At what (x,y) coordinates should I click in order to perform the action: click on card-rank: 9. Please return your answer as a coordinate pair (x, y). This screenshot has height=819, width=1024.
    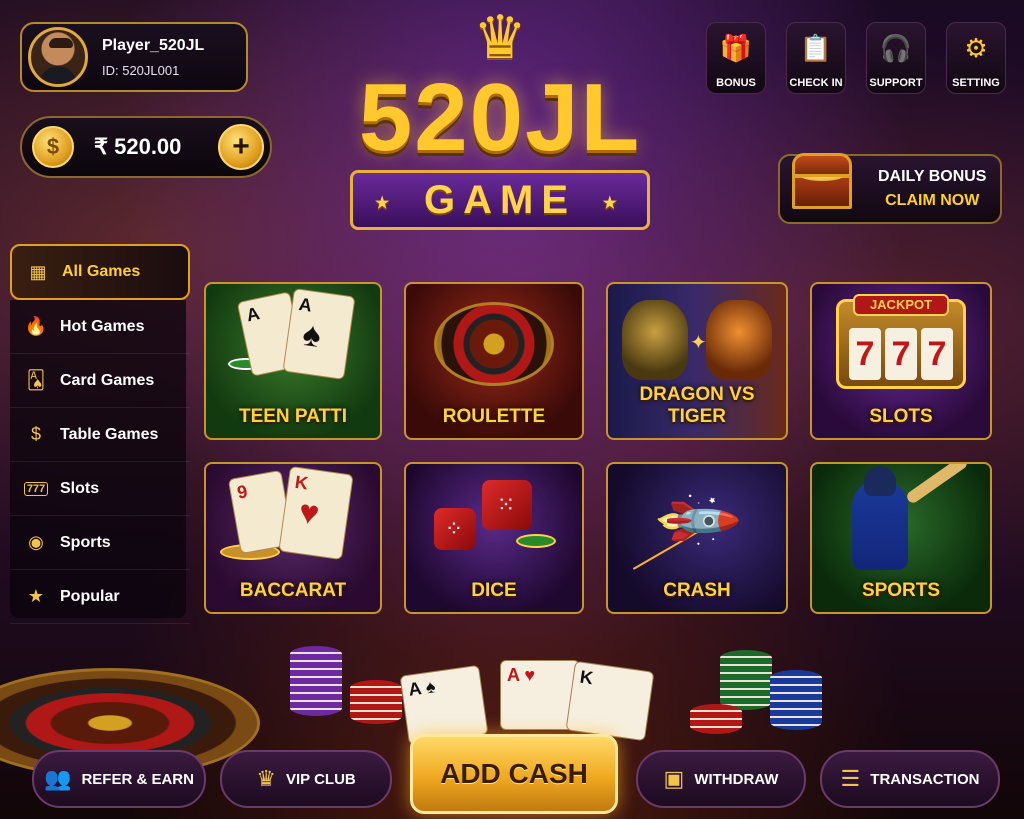
    Looking at the image, I should click on (242, 492).